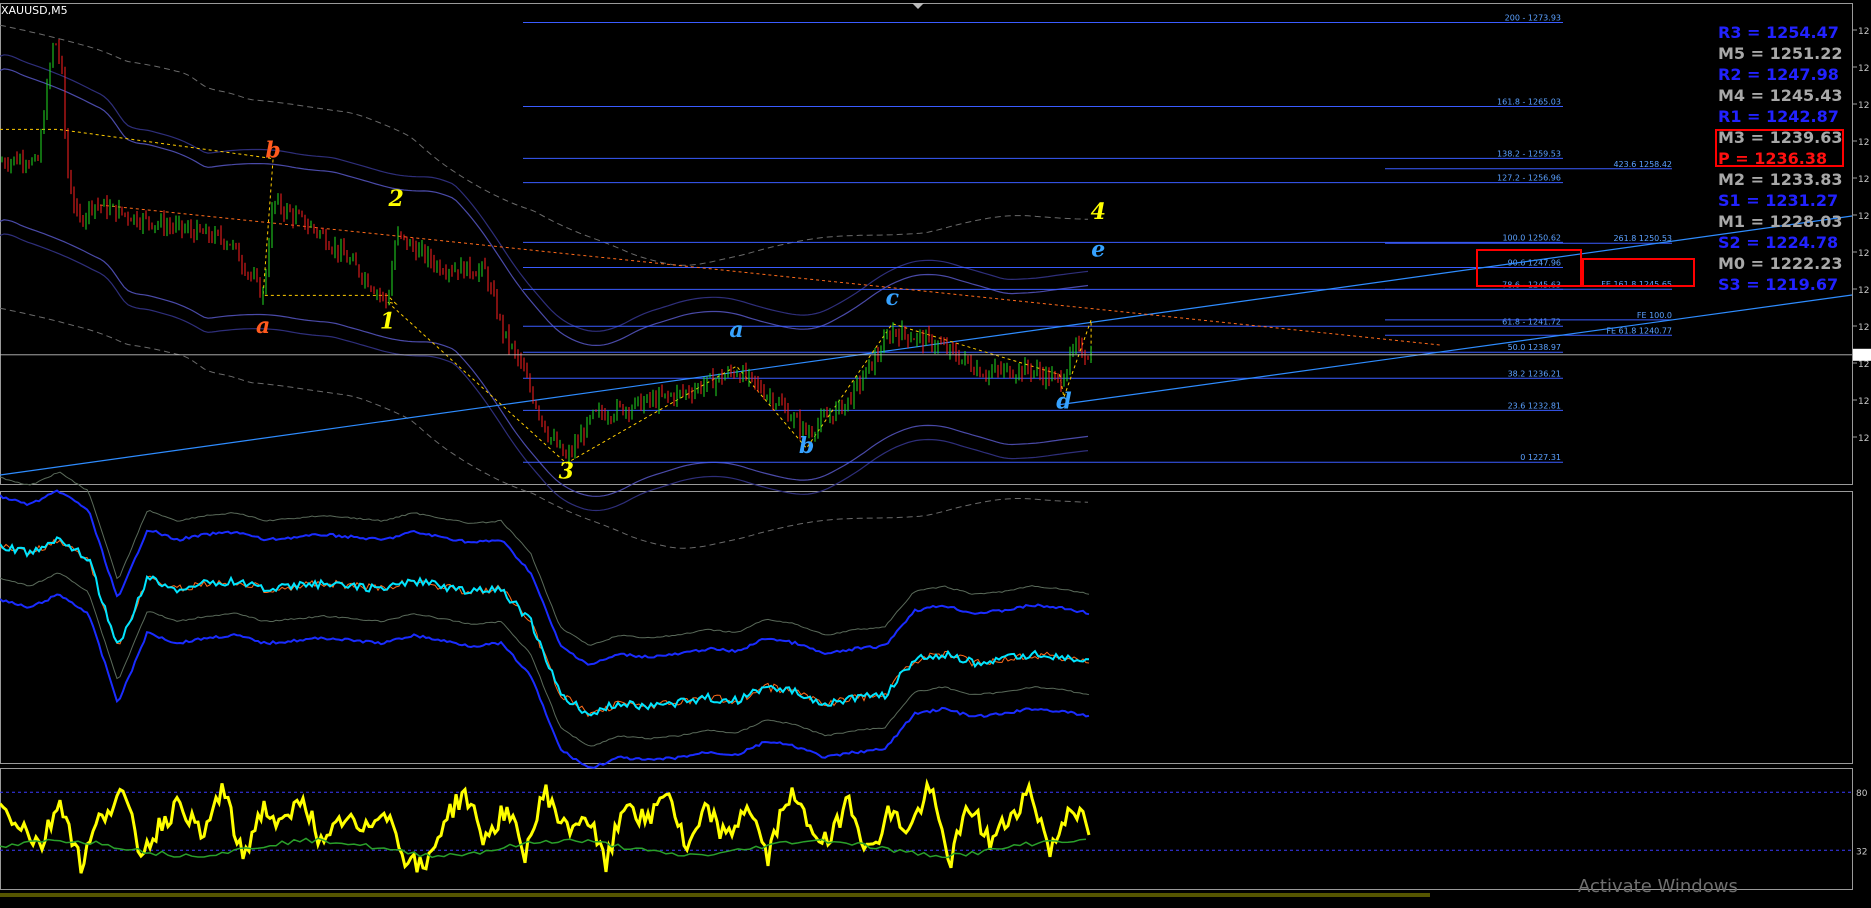  What do you see at coordinates (1534, 347) in the screenshot?
I see `fib-level-label: 50.0 1238.97` at bounding box center [1534, 347].